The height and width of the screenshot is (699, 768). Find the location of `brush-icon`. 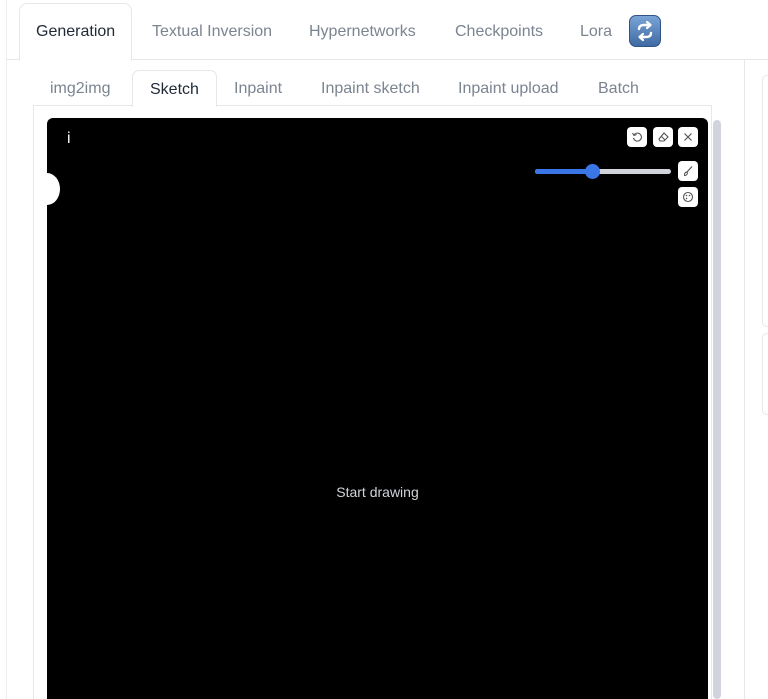

brush-icon is located at coordinates (688, 171).